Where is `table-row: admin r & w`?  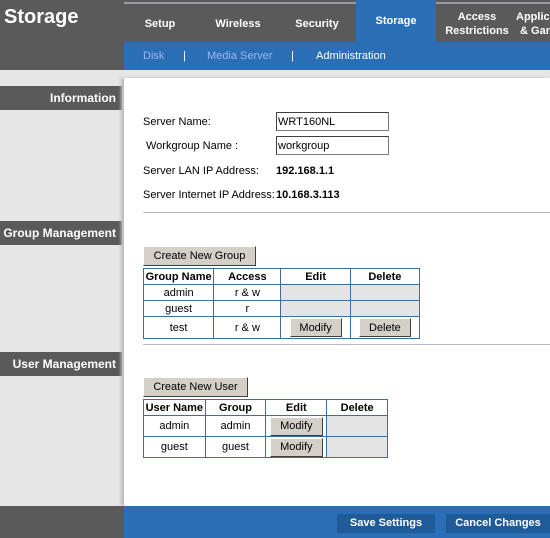
table-row: admin r & w is located at coordinates (281, 292).